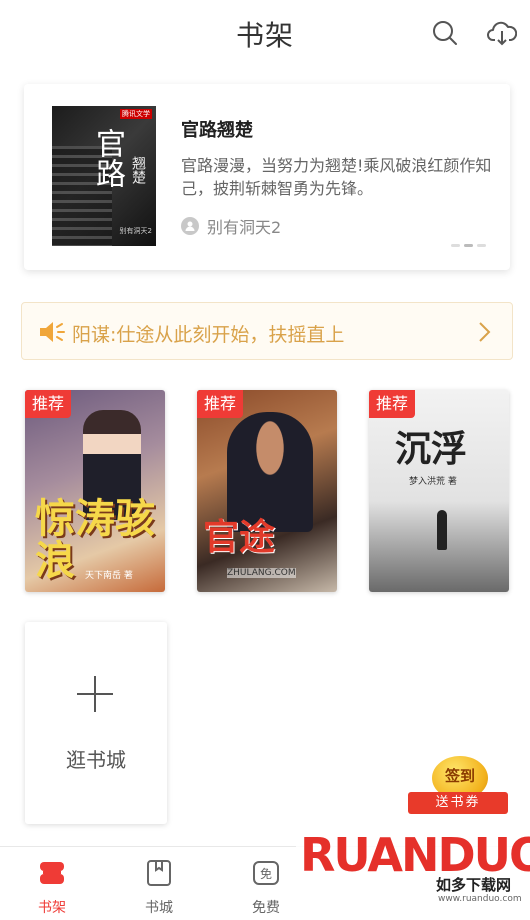  I want to click on featured-book-cover: 腾讯文学 官路 翘楚 别有洞天2, so click(104, 176).